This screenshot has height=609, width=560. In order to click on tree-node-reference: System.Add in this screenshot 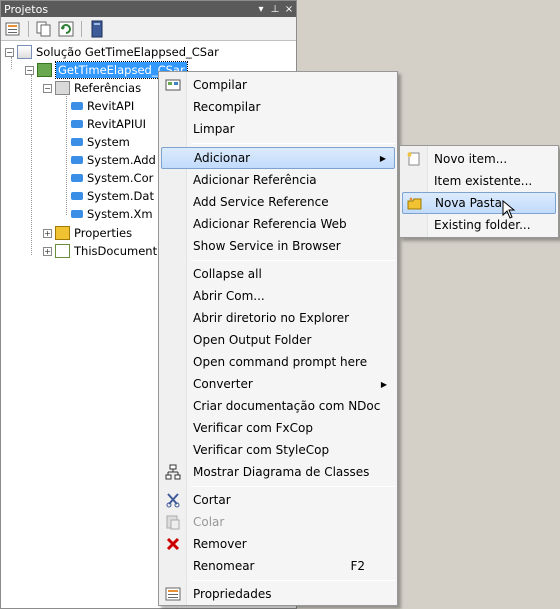, I will do `click(111, 160)`.